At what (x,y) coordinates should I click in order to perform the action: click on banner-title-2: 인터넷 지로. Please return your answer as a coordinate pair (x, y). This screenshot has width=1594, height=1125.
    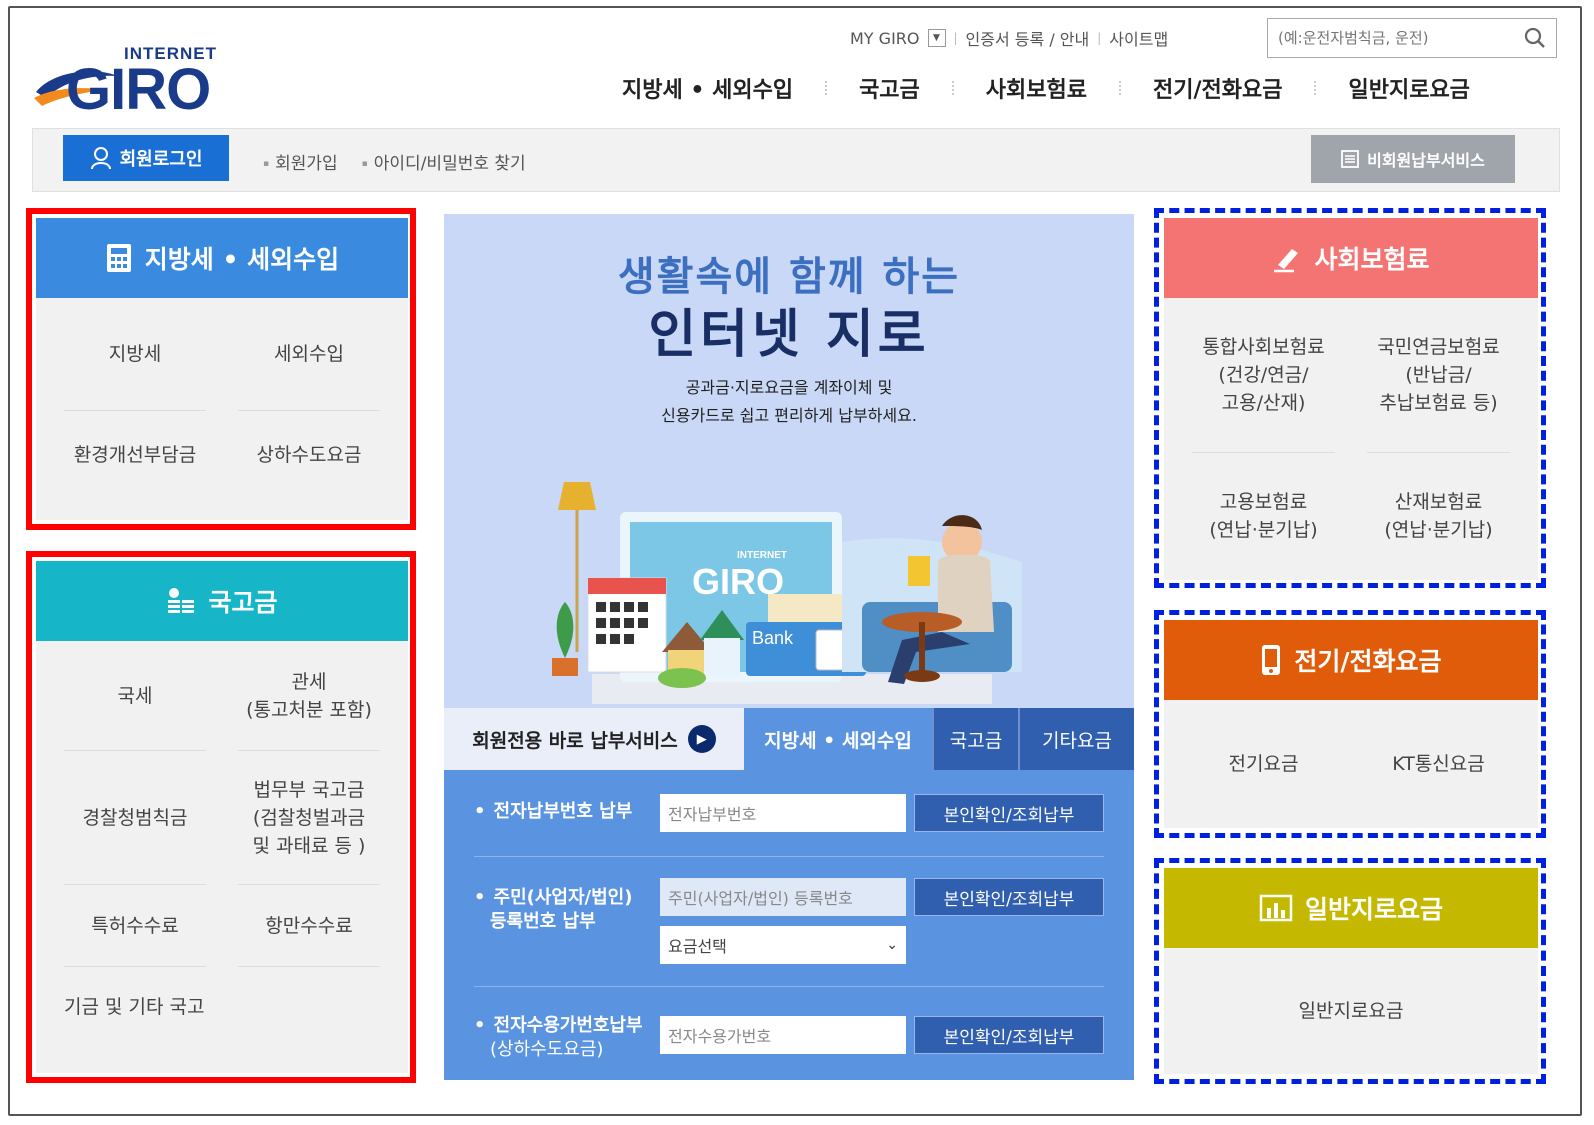
    Looking at the image, I should click on (789, 335).